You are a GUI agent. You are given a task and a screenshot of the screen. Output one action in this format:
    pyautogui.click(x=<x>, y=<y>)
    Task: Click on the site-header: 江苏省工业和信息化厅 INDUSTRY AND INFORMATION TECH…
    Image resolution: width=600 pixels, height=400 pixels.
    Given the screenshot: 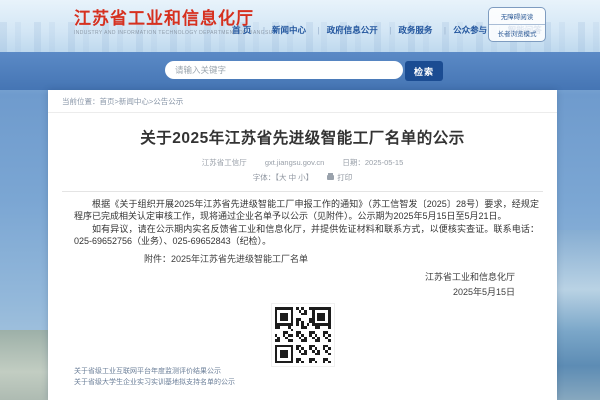 What is the action you would take?
    pyautogui.click(x=300, y=26)
    